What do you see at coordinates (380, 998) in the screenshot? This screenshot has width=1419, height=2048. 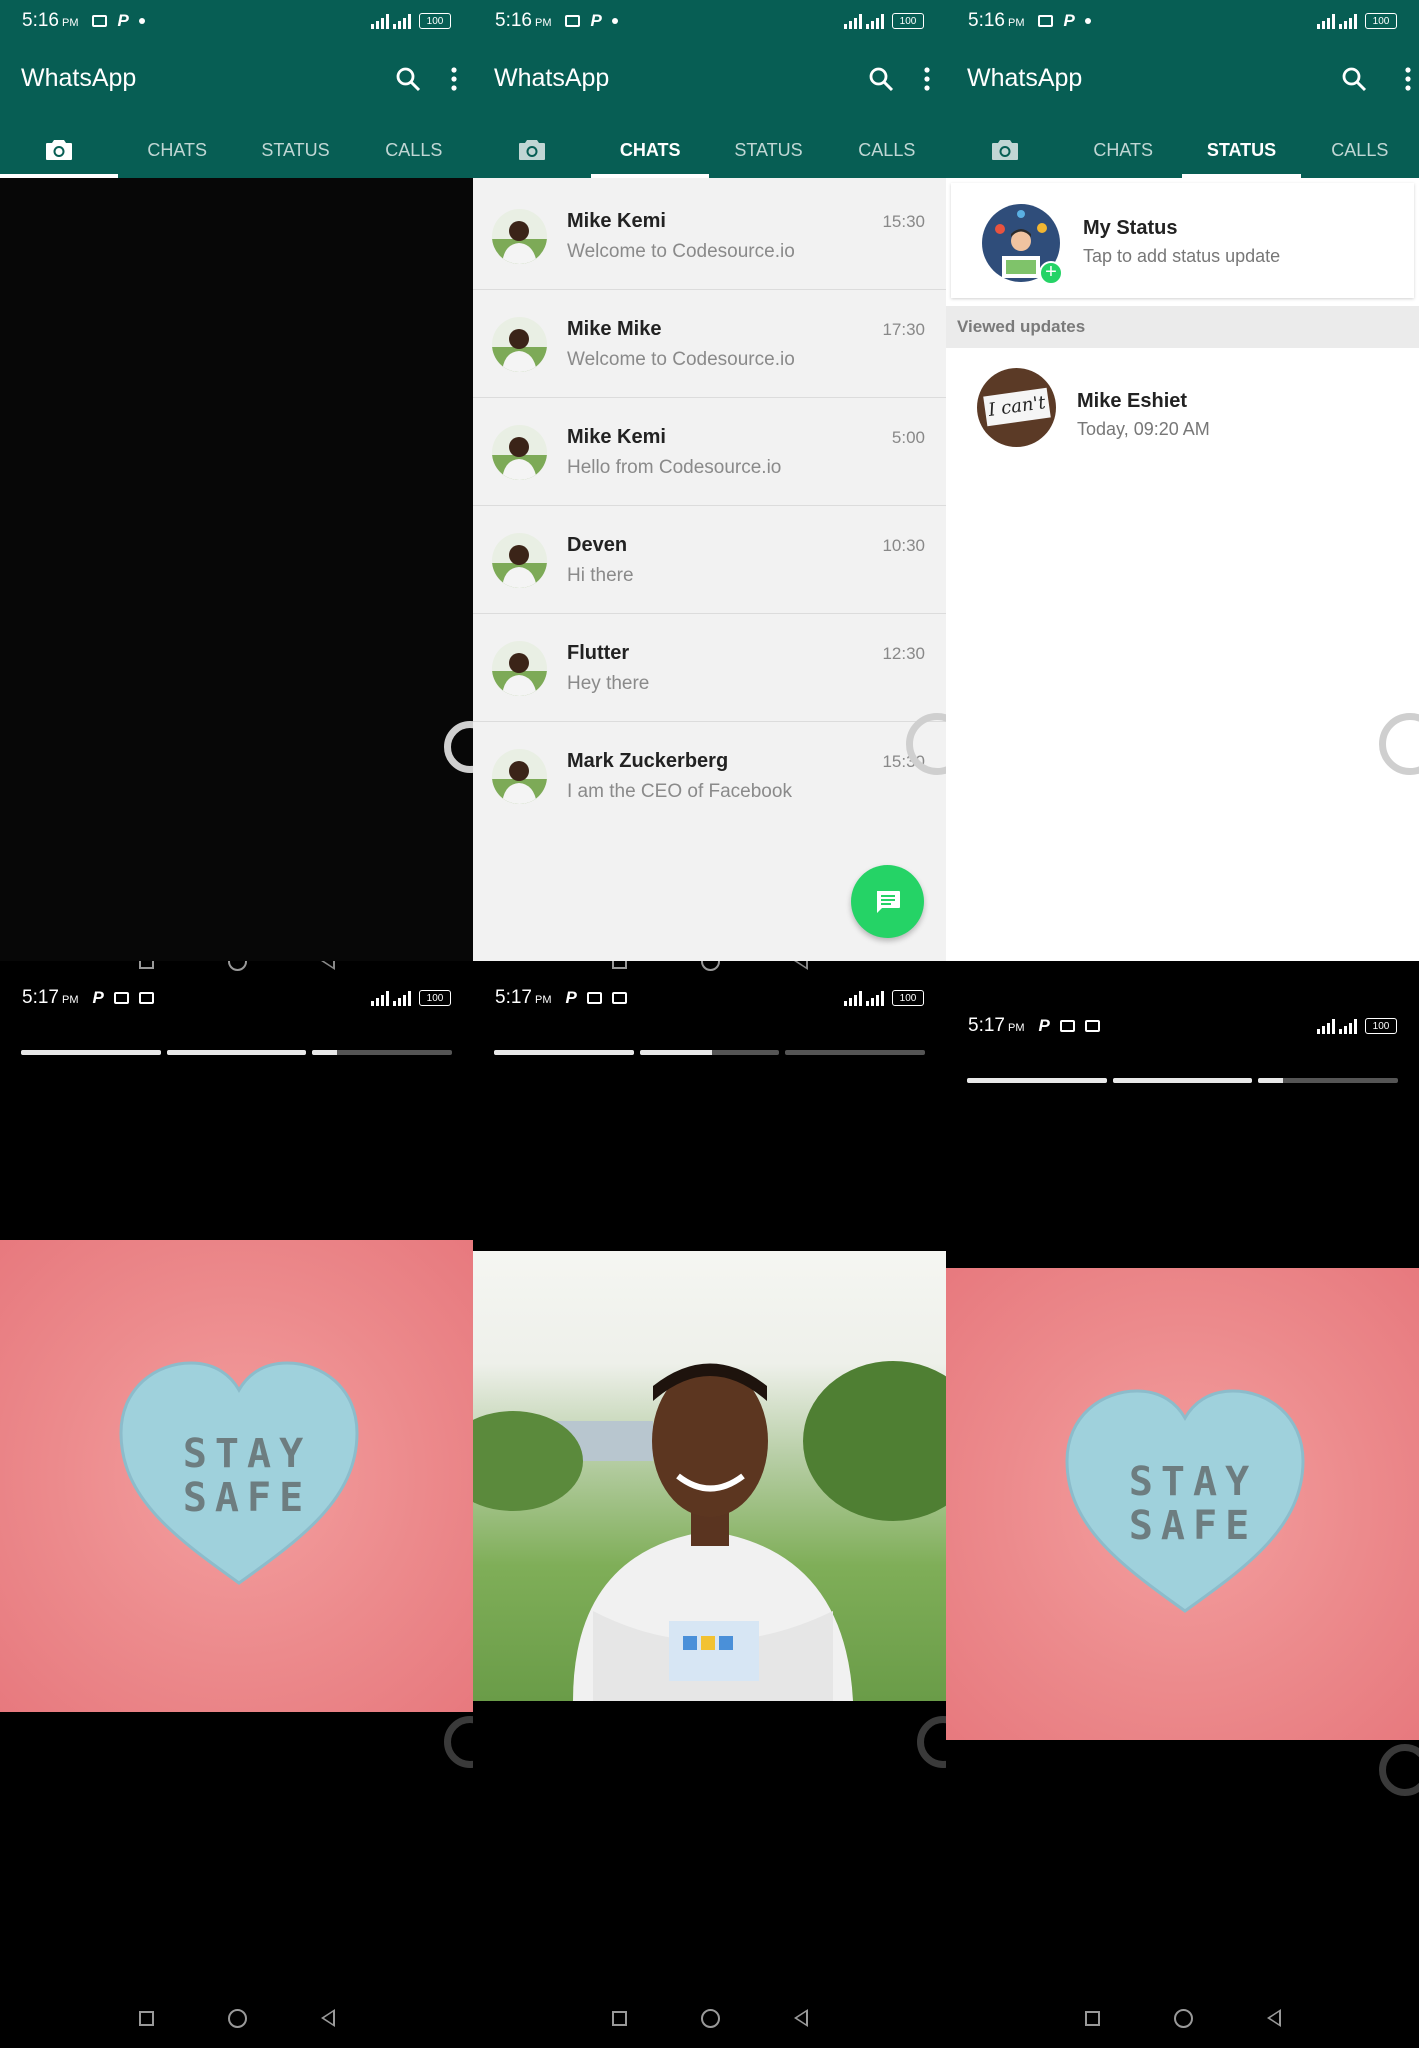 I see `signal-icon` at bounding box center [380, 998].